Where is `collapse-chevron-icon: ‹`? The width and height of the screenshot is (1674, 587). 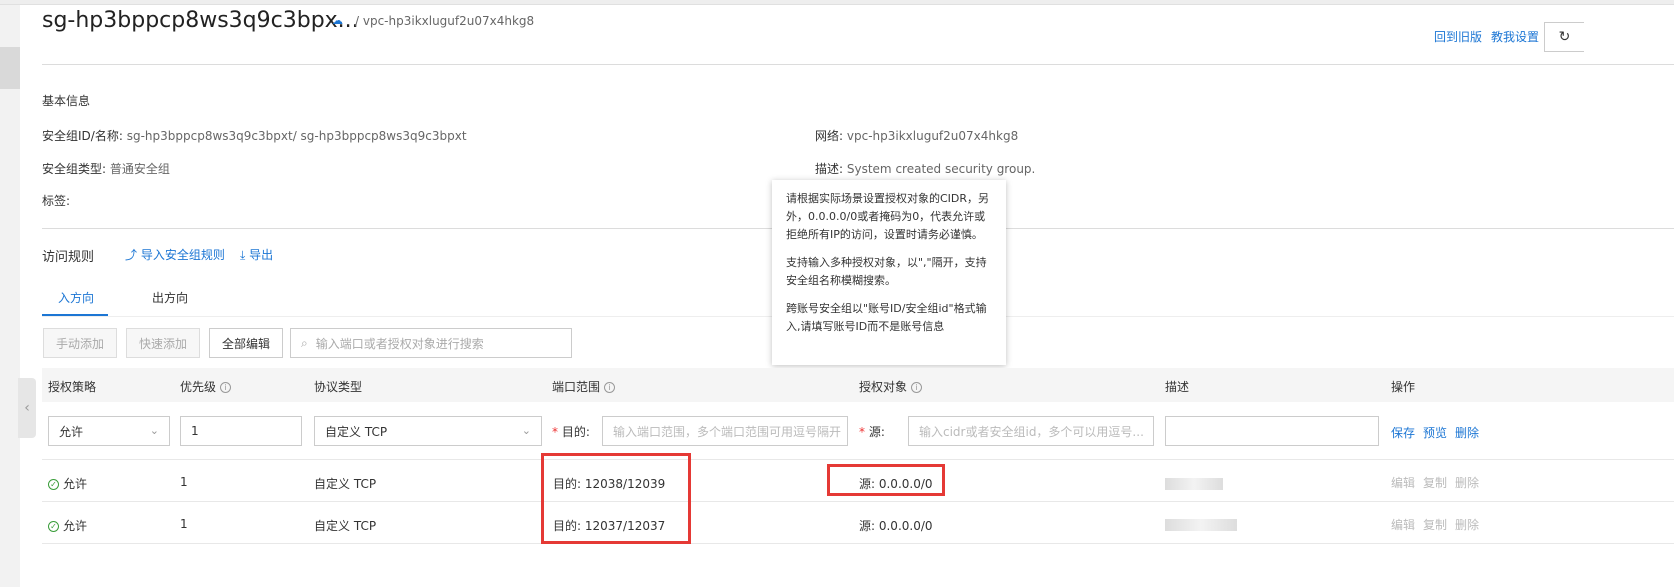 collapse-chevron-icon: ‹ is located at coordinates (27, 408).